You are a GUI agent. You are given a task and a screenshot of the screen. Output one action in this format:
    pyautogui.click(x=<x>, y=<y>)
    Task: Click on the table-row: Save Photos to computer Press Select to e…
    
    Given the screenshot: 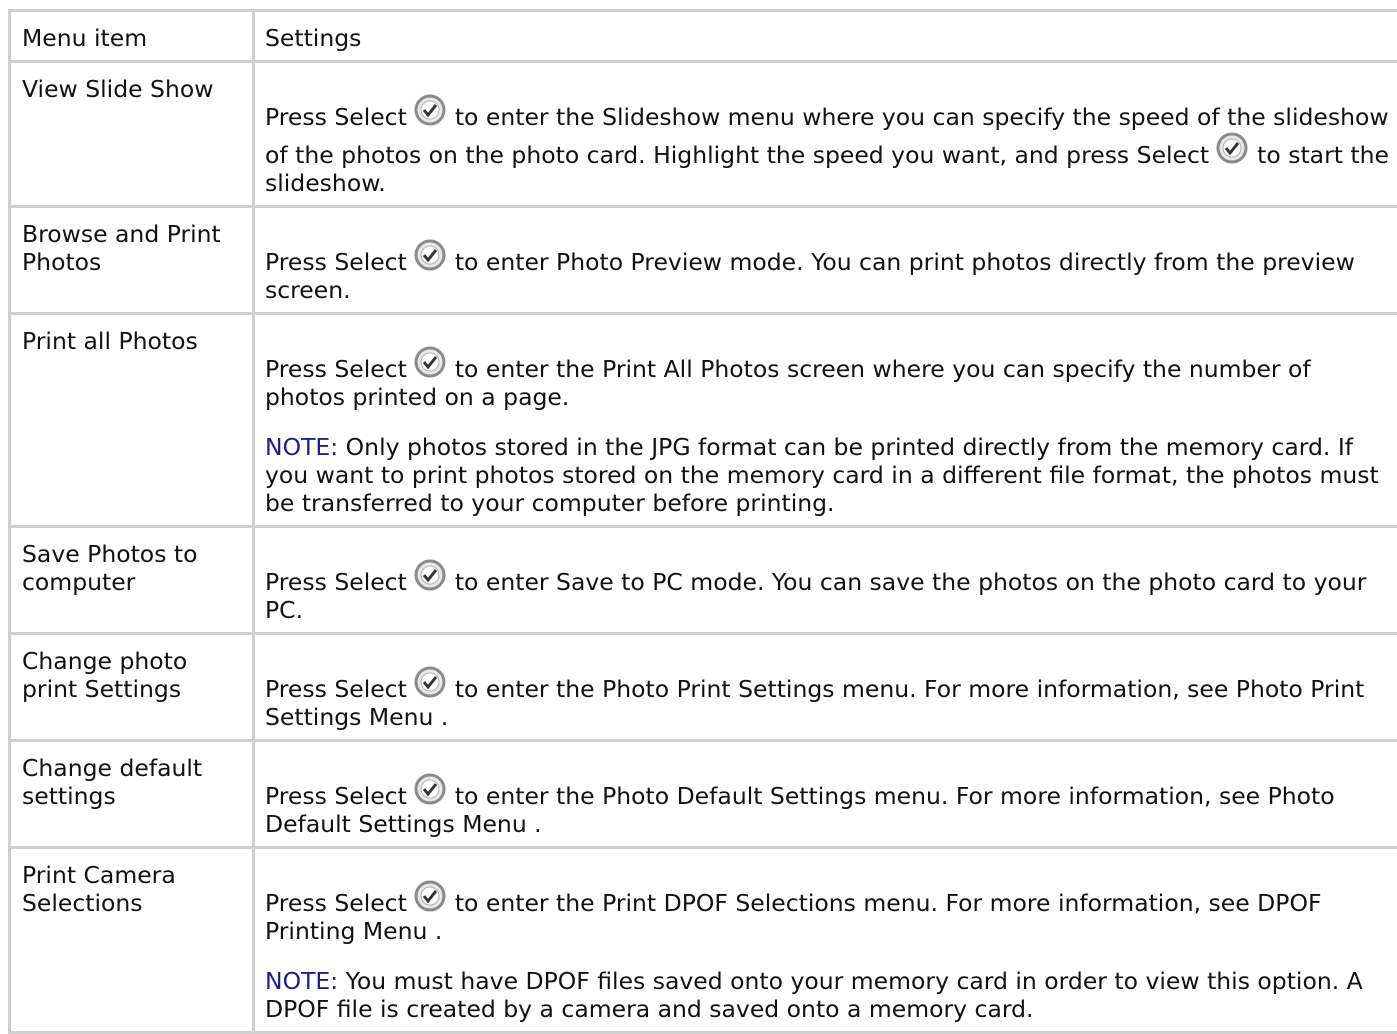 What is the action you would take?
    pyautogui.click(x=702, y=581)
    